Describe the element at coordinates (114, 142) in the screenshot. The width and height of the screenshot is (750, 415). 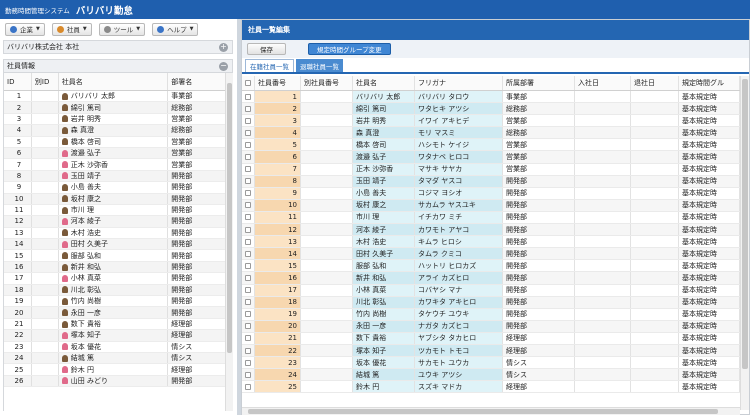
I see `employee-list-row: 5 橋本 啓司 営業部` at that location.